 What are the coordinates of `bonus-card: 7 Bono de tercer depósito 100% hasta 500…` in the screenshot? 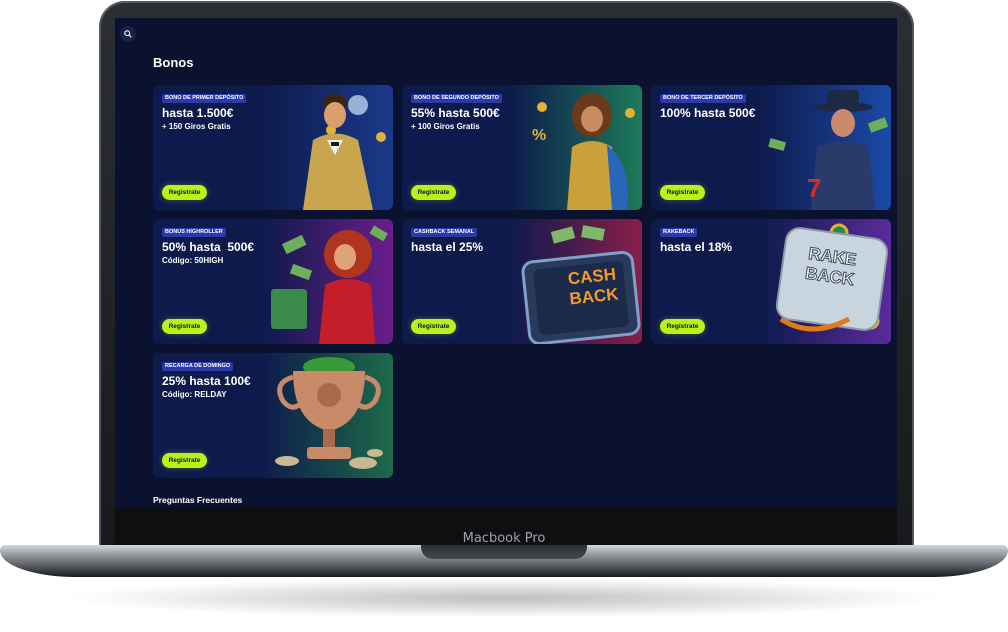 It's located at (771, 147).